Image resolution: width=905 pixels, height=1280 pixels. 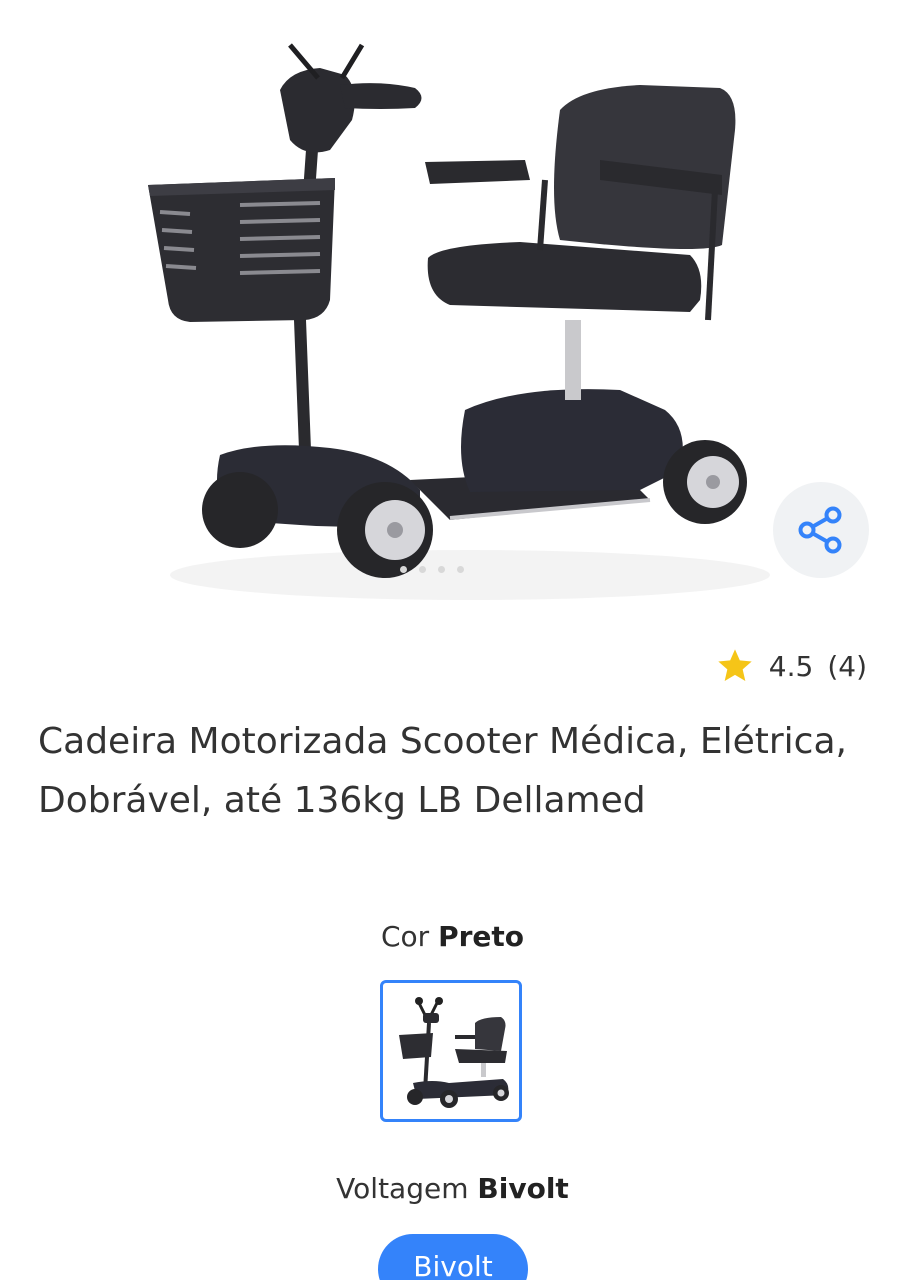 What do you see at coordinates (735, 666) in the screenshot?
I see `star-icon` at bounding box center [735, 666].